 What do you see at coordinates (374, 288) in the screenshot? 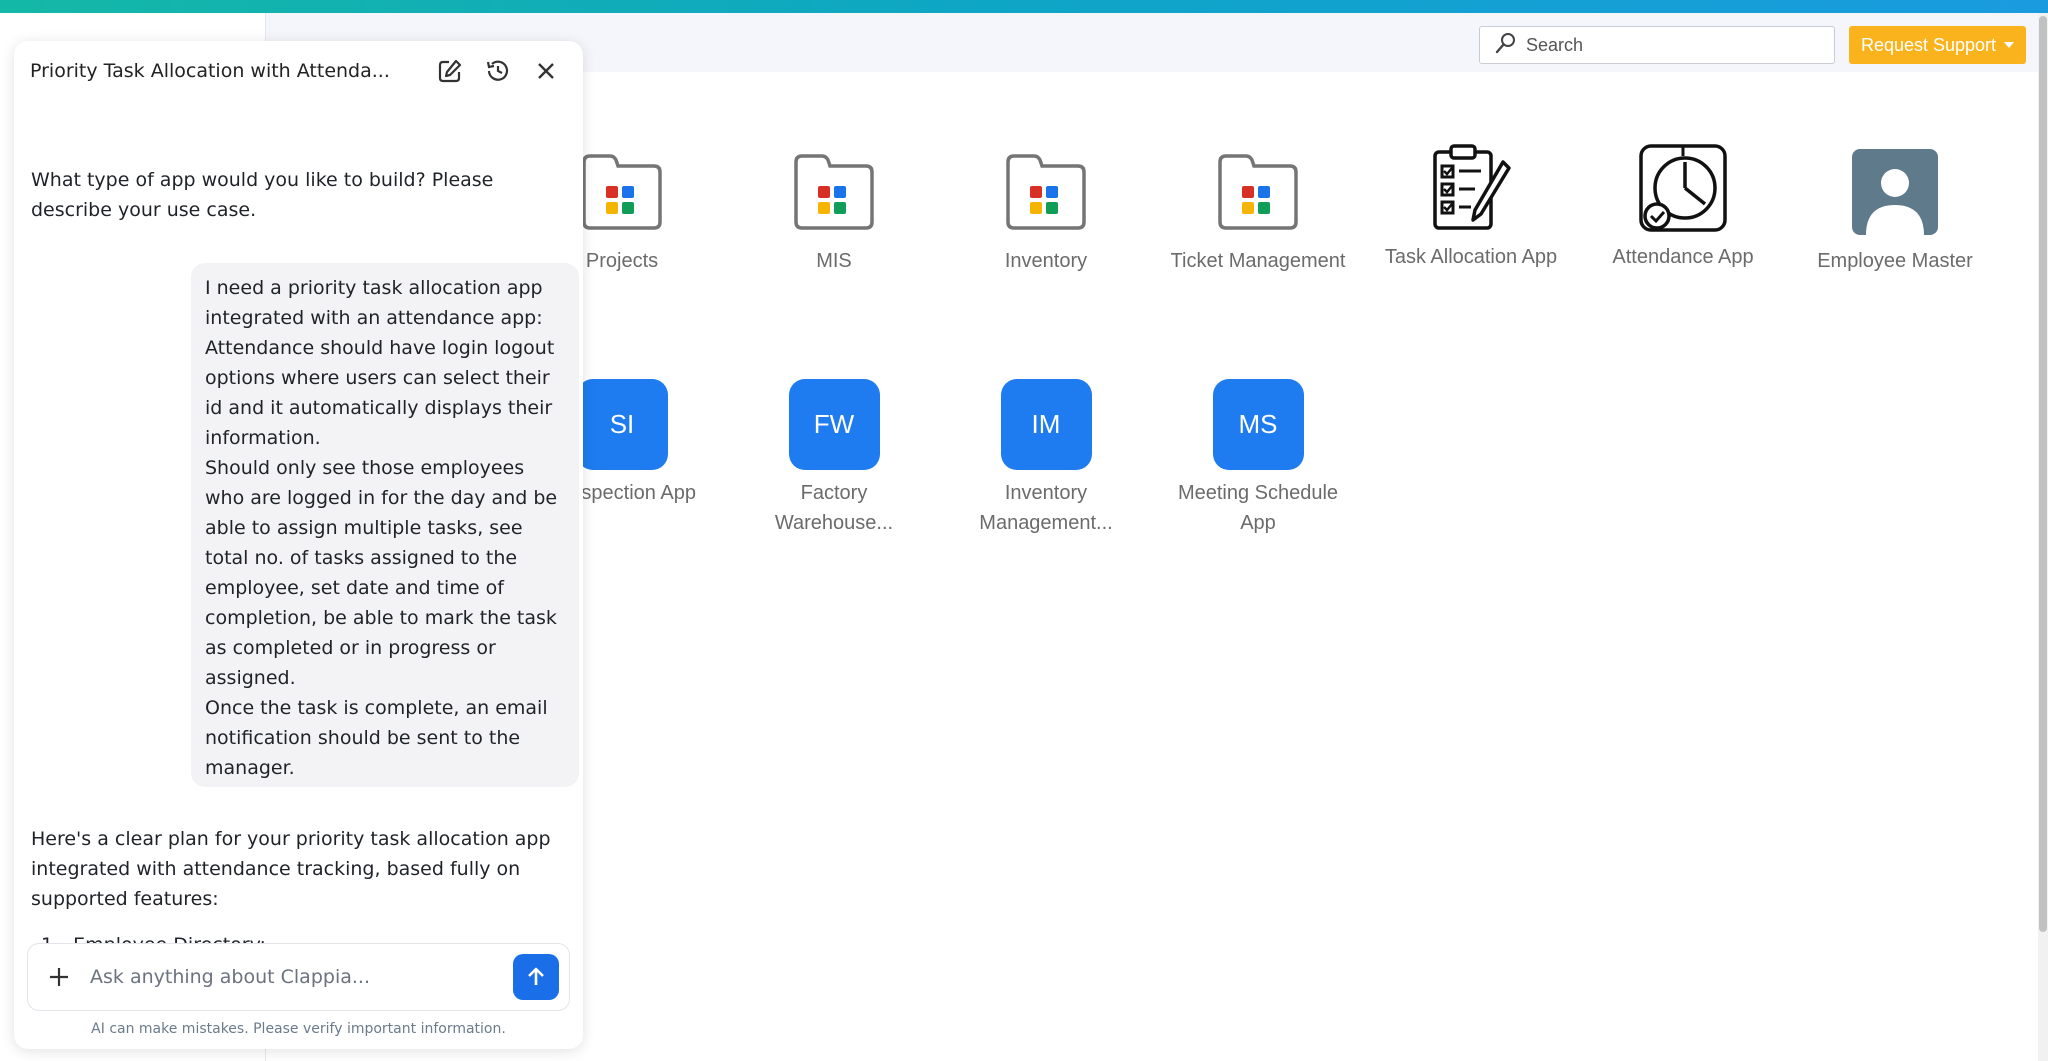
I see `user-message-line: I need a priority task allocation app` at bounding box center [374, 288].